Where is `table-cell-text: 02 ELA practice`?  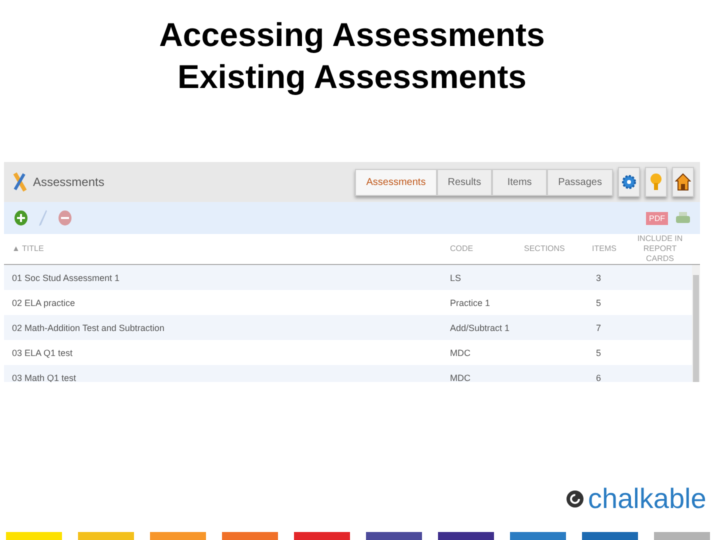
table-cell-text: 02 ELA practice is located at coordinates (43, 303).